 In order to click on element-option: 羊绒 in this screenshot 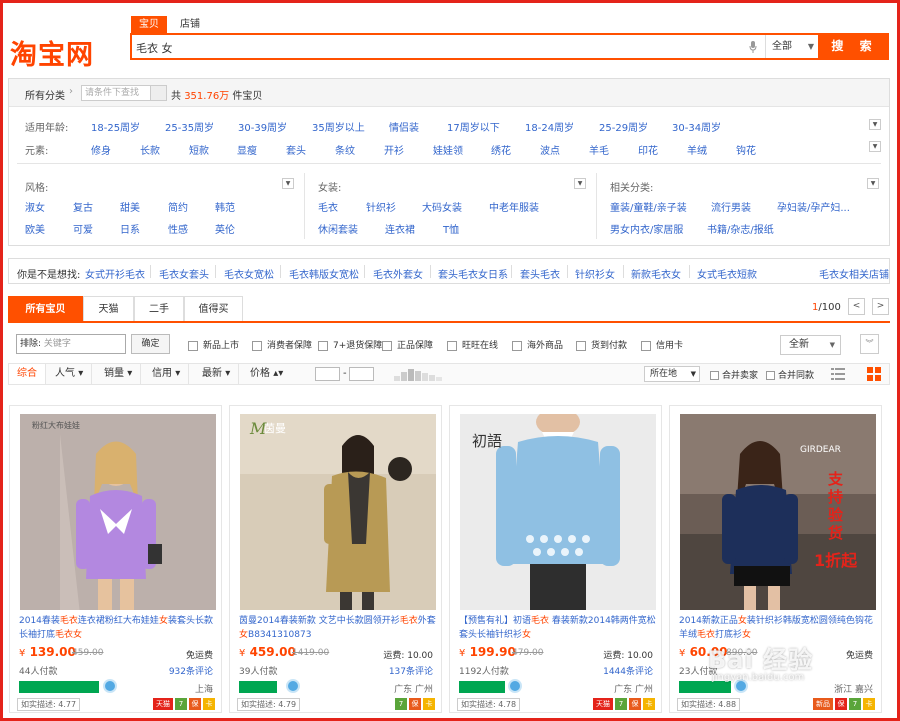, I will do `click(697, 149)`.